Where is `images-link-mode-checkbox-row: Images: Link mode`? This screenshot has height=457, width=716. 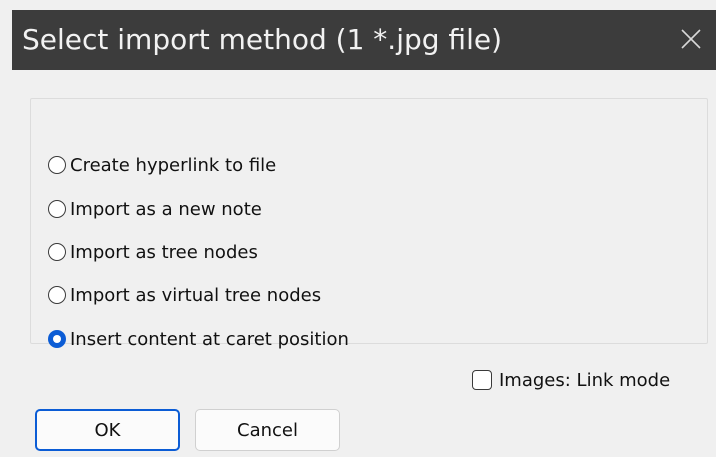 images-link-mode-checkbox-row: Images: Link mode is located at coordinates (571, 380).